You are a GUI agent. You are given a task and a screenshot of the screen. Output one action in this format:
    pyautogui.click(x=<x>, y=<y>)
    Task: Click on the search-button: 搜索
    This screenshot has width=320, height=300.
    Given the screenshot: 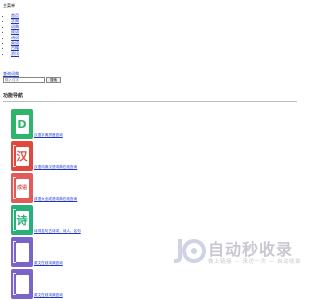 What is the action you would take?
    pyautogui.click(x=53, y=80)
    